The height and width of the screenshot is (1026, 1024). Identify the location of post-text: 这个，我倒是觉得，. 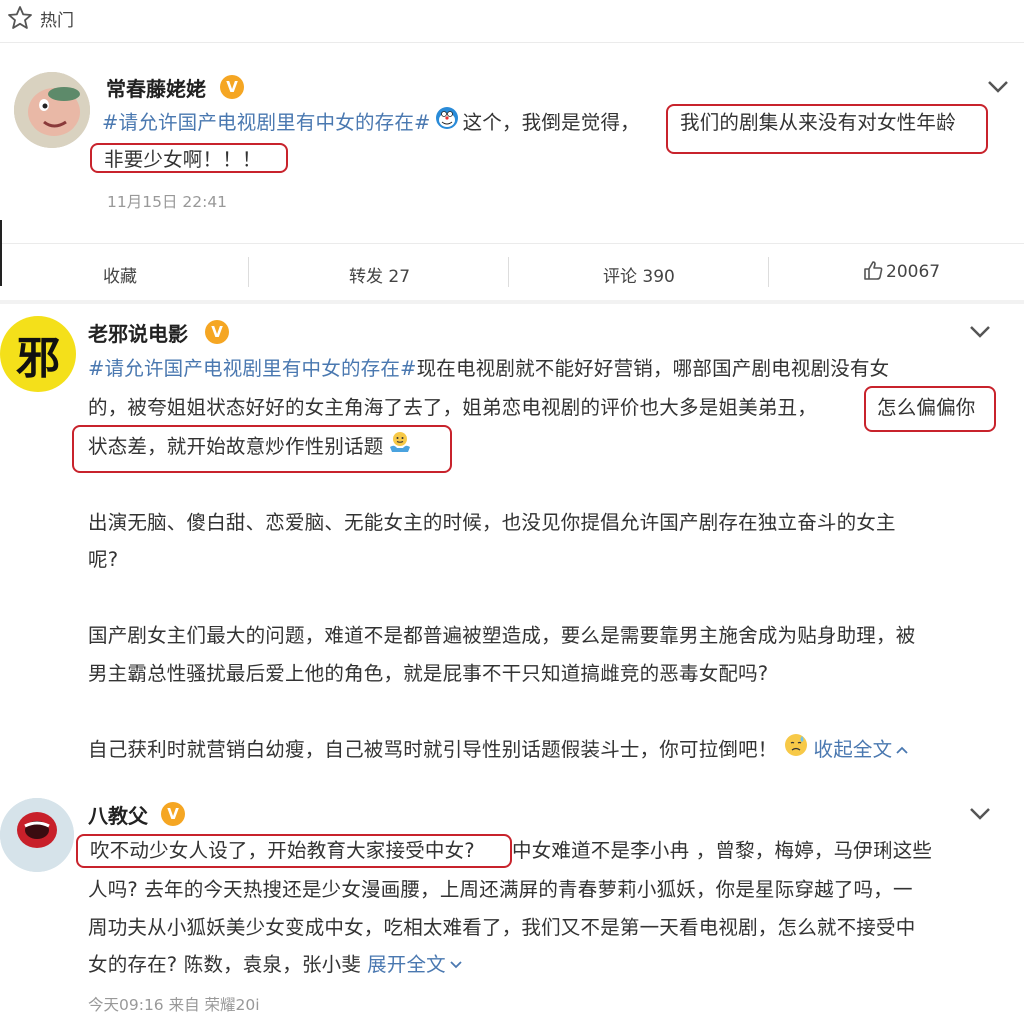
(551, 122).